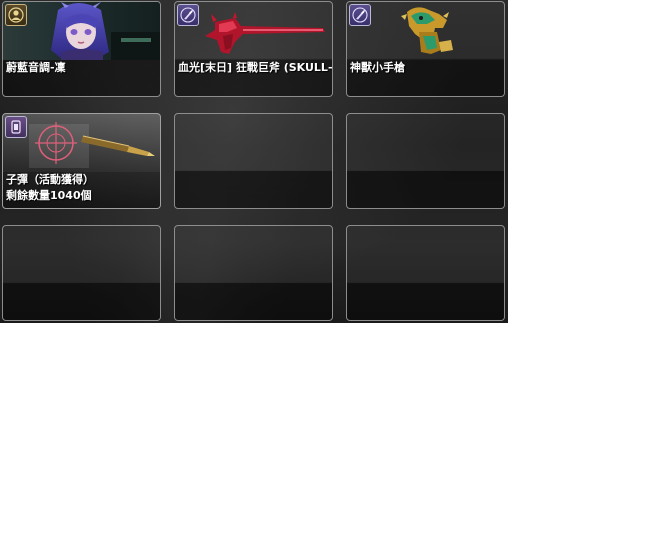 The height and width of the screenshot is (540, 670). Describe the element at coordinates (81, 161) in the screenshot. I see `inventory-slot-4: 子彈（活動獲得） 剩餘數量1040個` at that location.